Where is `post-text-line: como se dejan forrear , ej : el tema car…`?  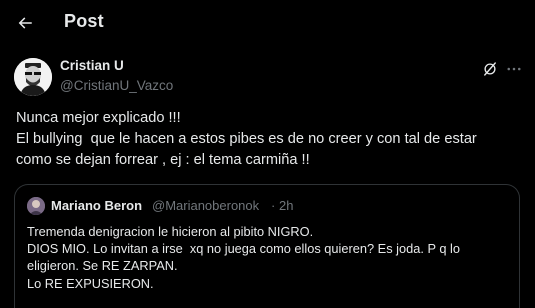
post-text-line: como se dejan forrear , ej : el tema car… is located at coordinates (163, 160).